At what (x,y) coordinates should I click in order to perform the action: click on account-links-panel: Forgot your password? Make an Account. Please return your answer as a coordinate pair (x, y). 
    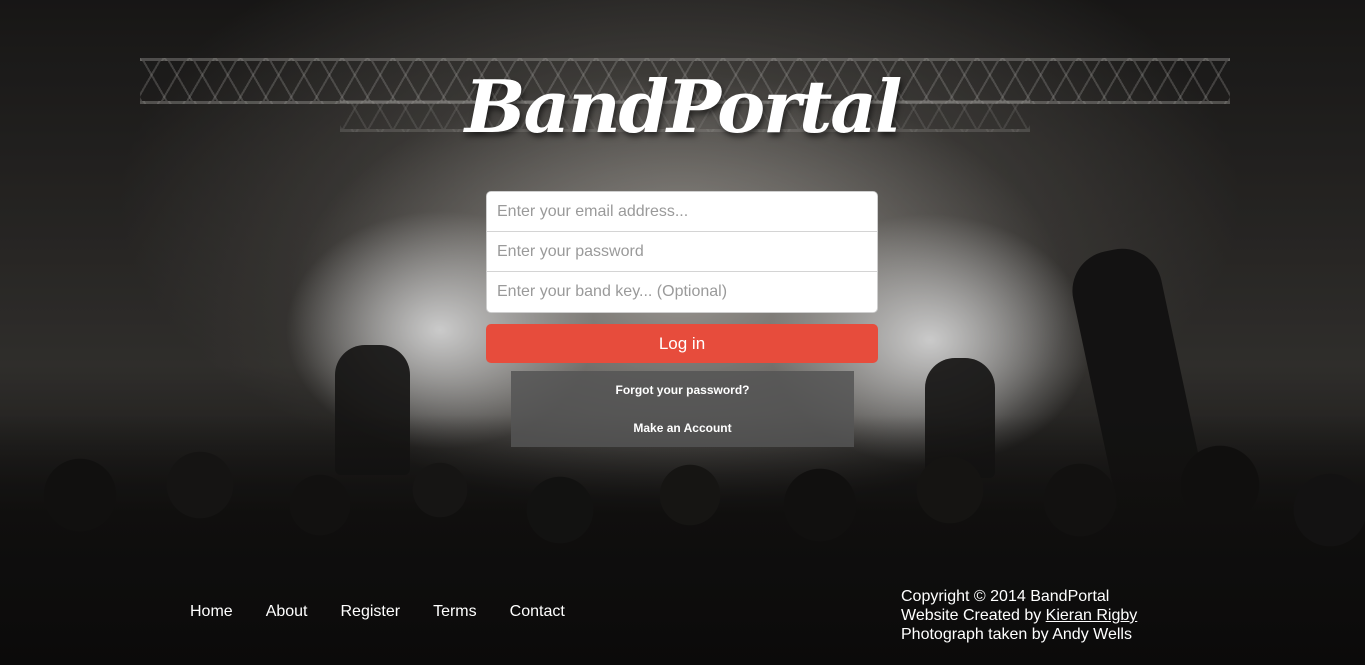
    Looking at the image, I should click on (682, 409).